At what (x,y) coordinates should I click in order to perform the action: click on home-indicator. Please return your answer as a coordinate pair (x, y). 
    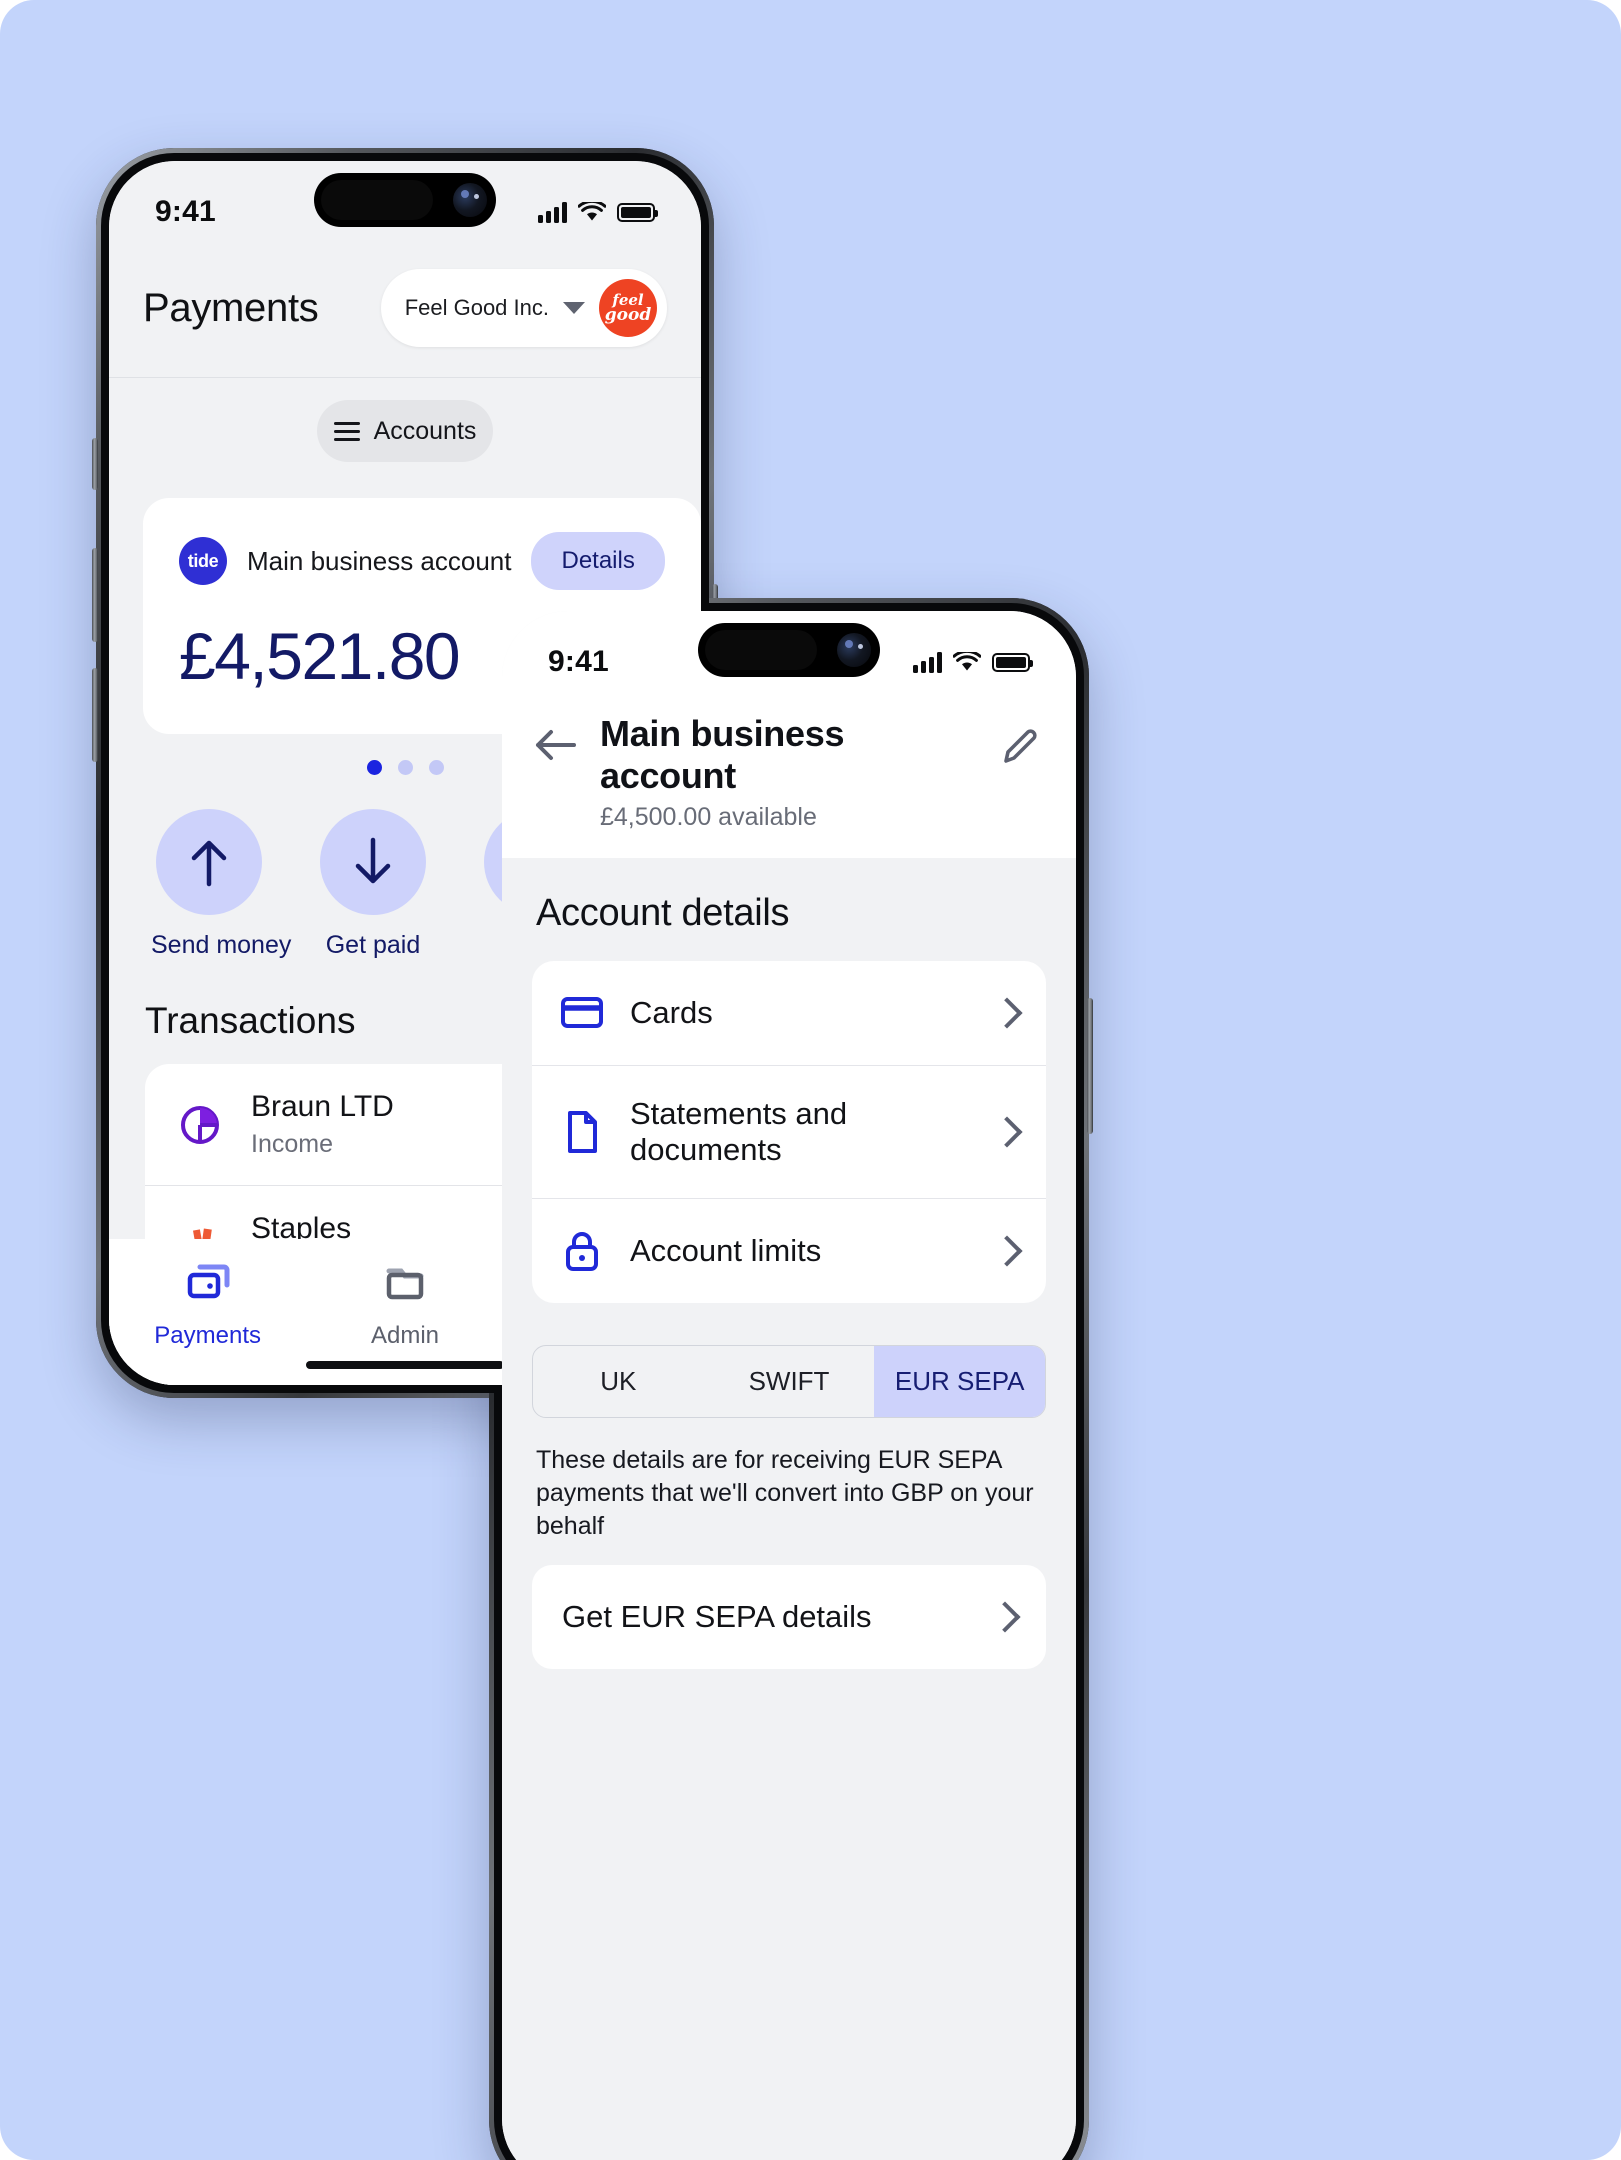
    Looking at the image, I should click on (405, 1365).